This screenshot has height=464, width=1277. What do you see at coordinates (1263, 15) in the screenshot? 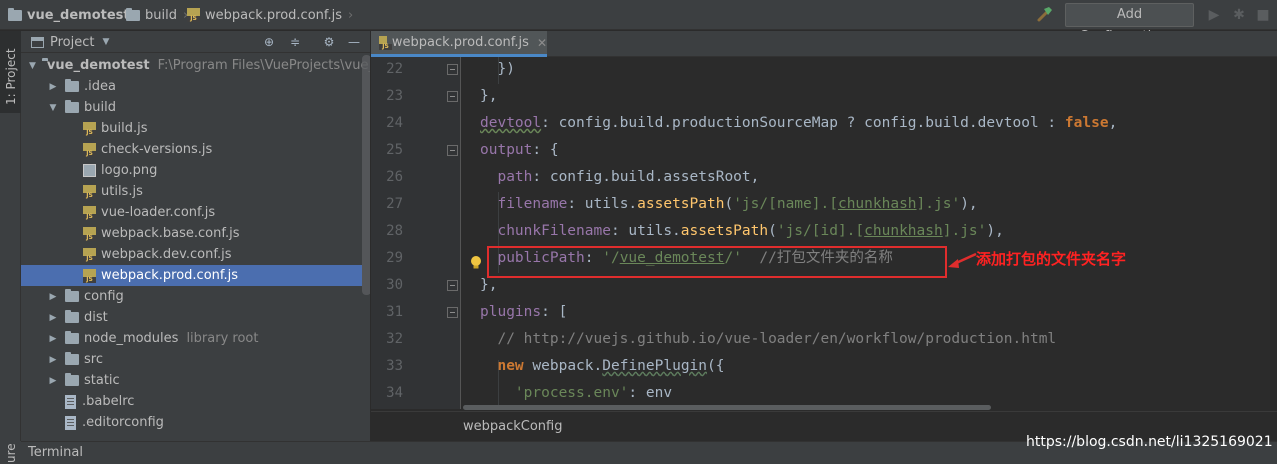
I see `stop-icon: ■` at bounding box center [1263, 15].